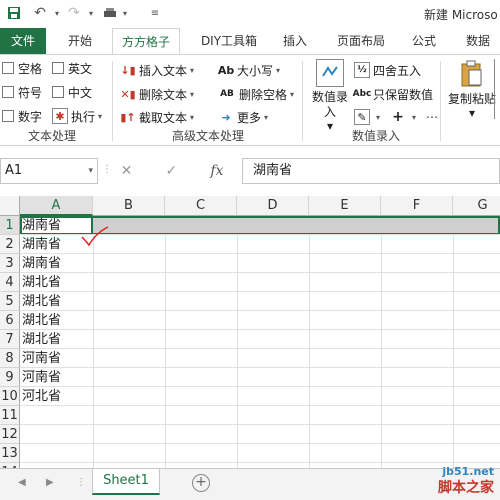 Image resolution: width=500 pixels, height=500 pixels. I want to click on sheet-tab-sheet1: Sheet1, so click(126, 482).